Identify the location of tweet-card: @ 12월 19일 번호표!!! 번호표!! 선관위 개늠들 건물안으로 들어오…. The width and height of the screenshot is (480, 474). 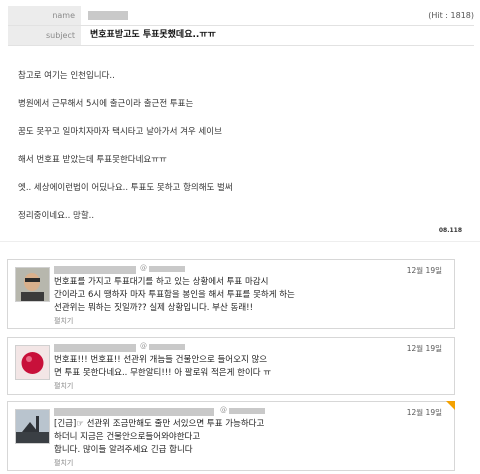
(231, 366).